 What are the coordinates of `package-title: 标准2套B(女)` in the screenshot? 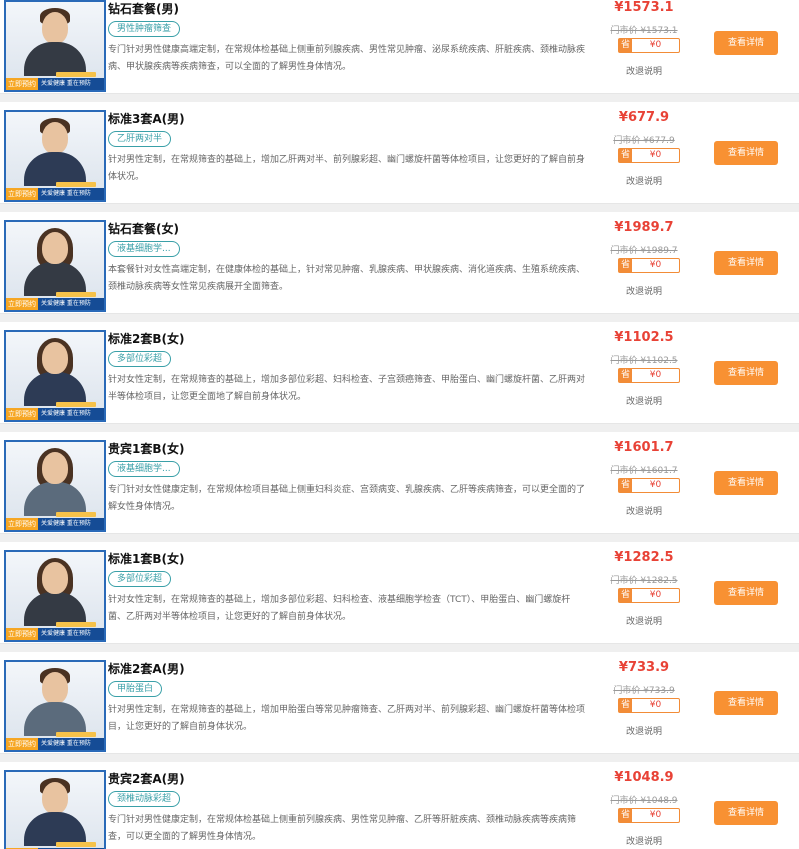 It's located at (146, 339).